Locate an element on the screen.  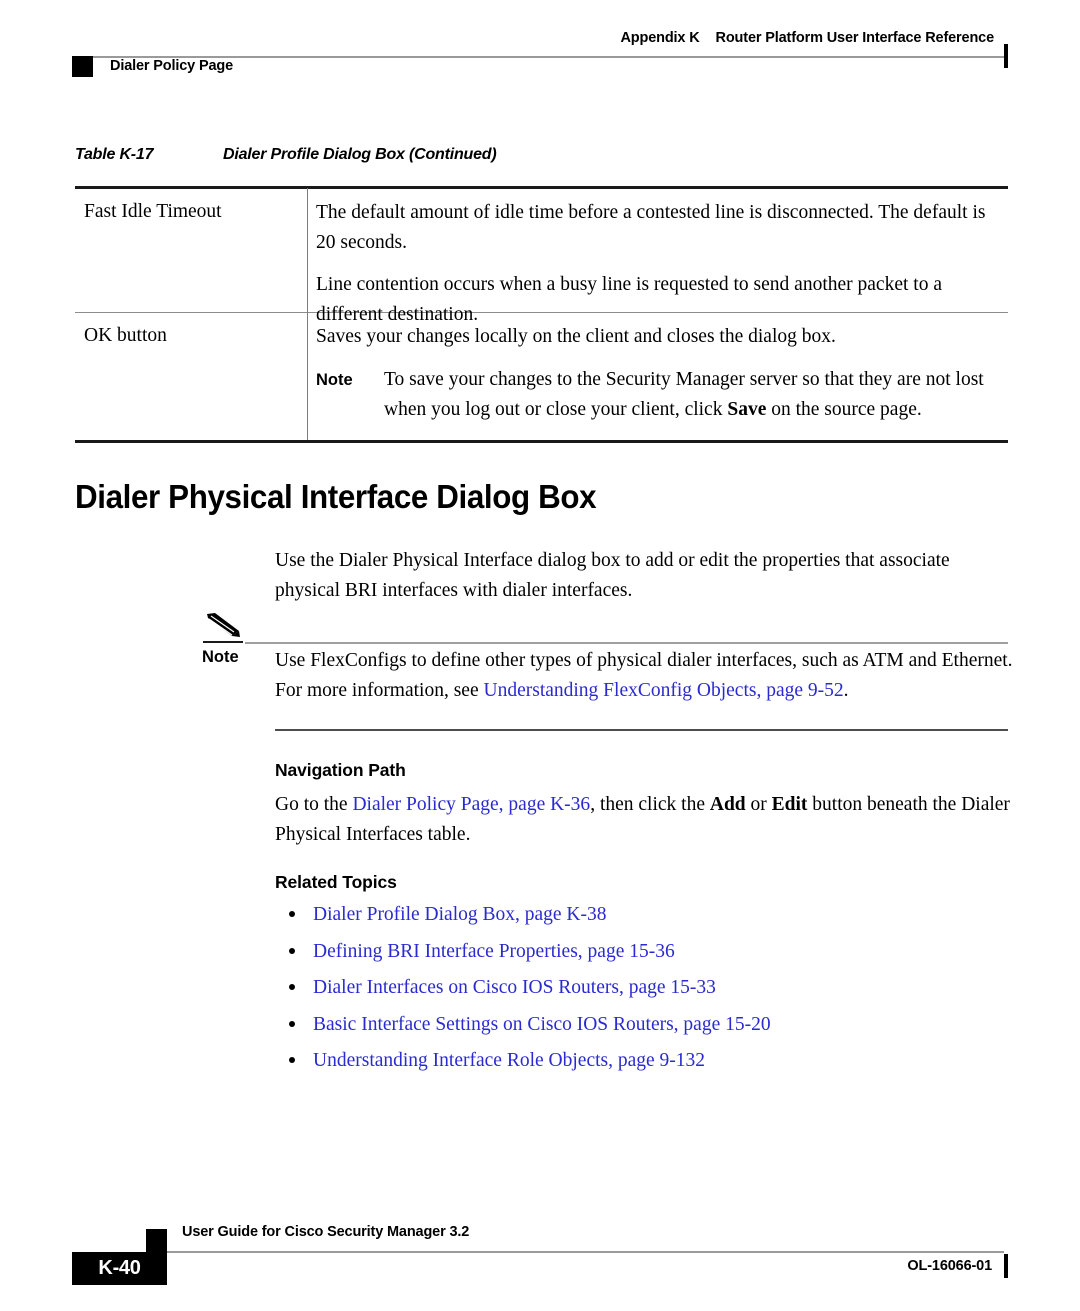
nav-text-mid: , then click the is located at coordinates (650, 804).